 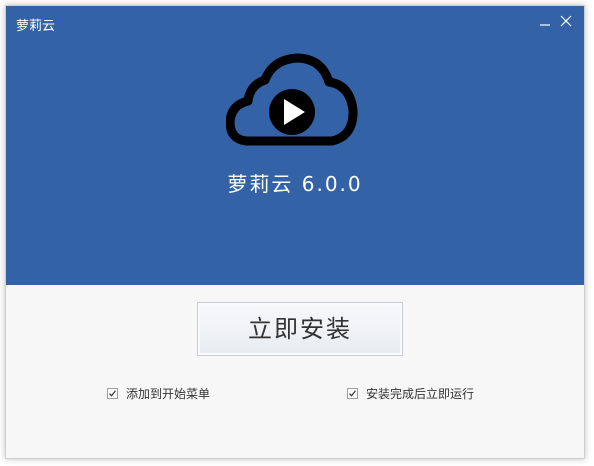 I want to click on window-title: 萝莉云, so click(x=36, y=26).